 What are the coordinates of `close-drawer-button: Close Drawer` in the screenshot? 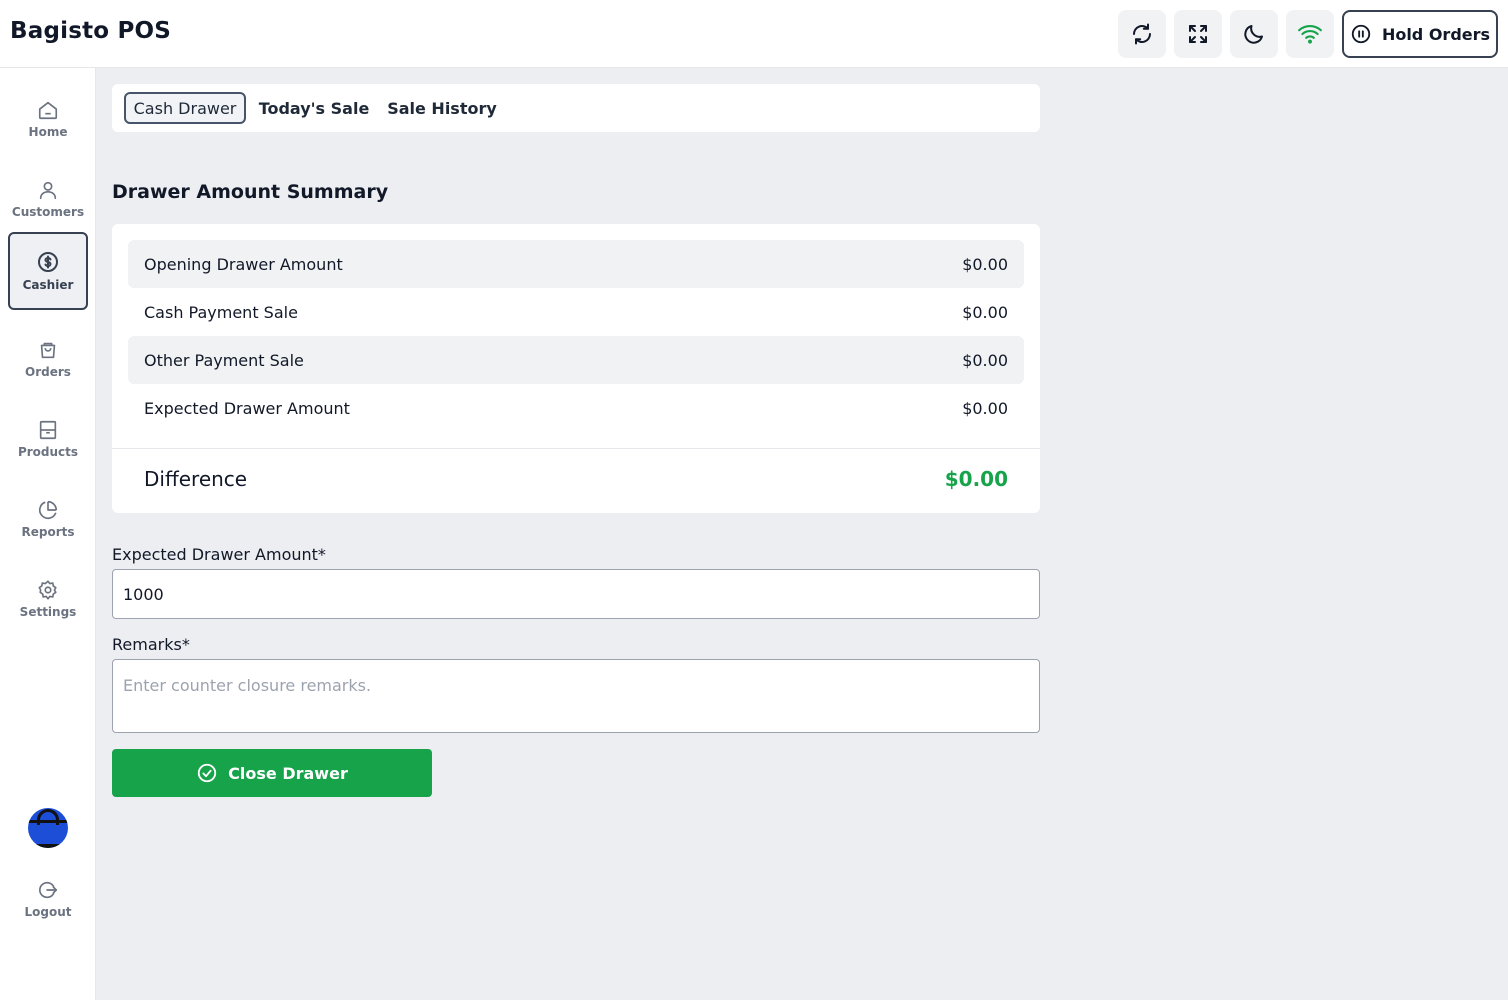 It's located at (272, 773).